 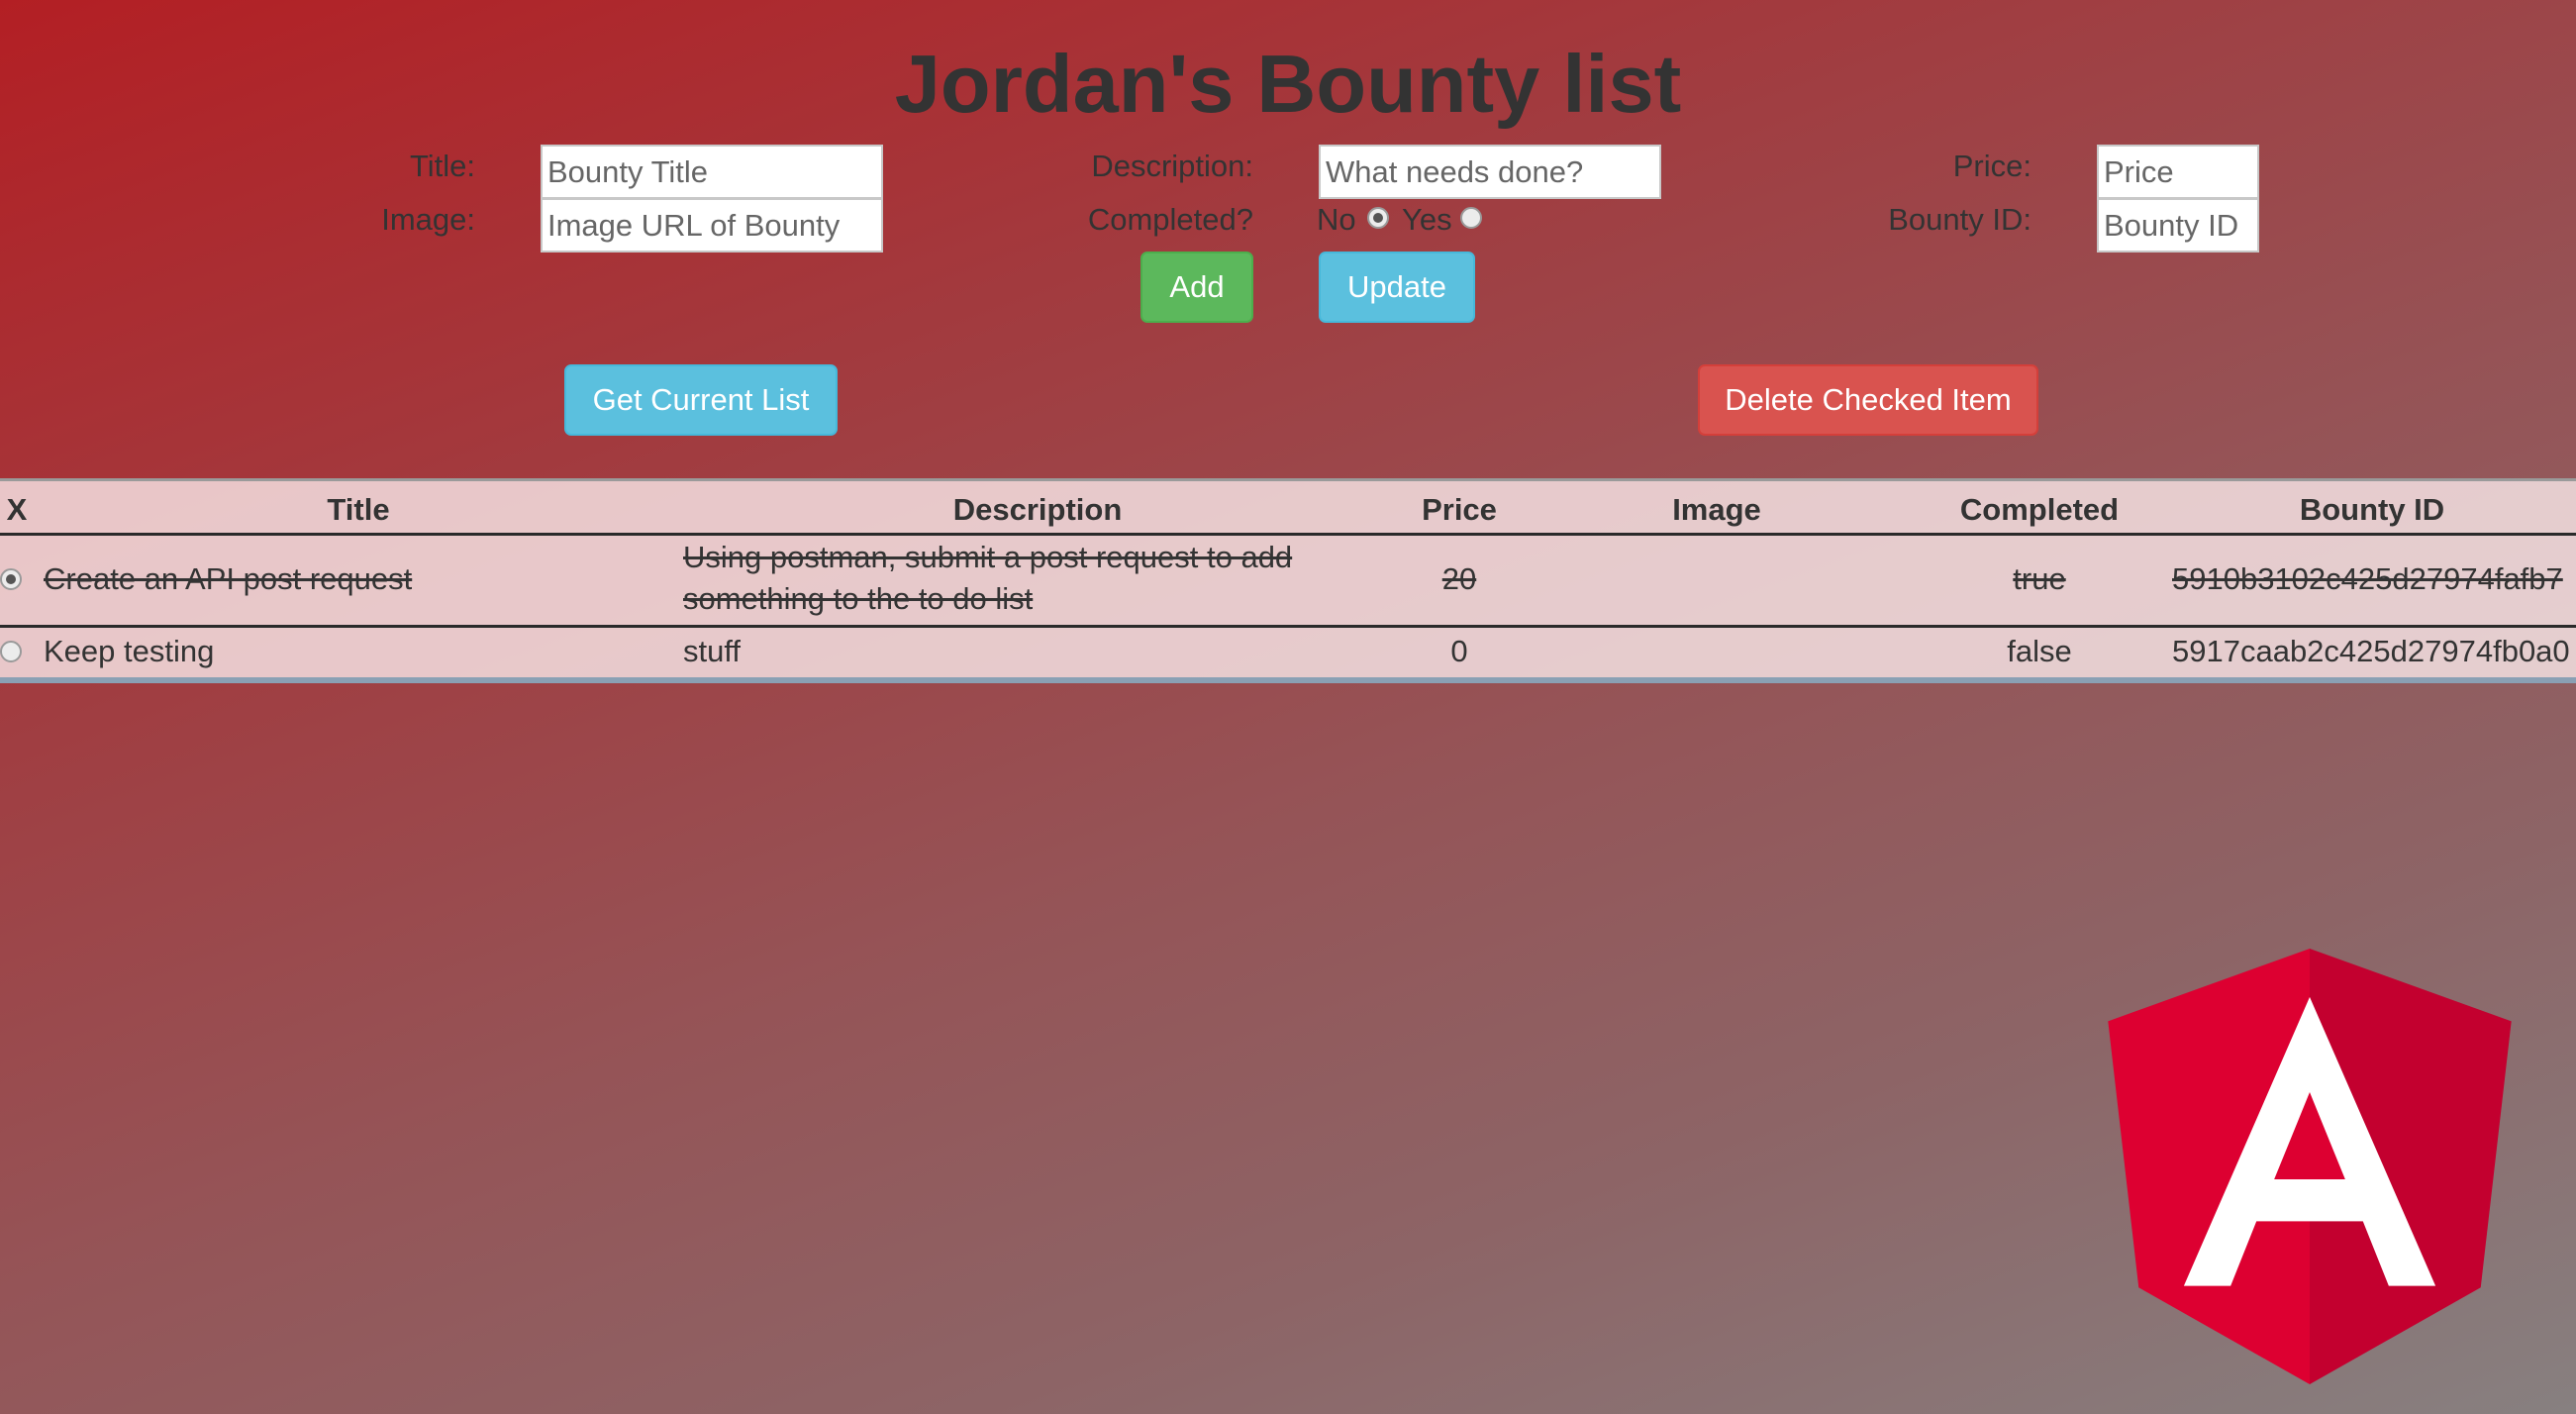 I want to click on add-button: Add, so click(x=1196, y=288).